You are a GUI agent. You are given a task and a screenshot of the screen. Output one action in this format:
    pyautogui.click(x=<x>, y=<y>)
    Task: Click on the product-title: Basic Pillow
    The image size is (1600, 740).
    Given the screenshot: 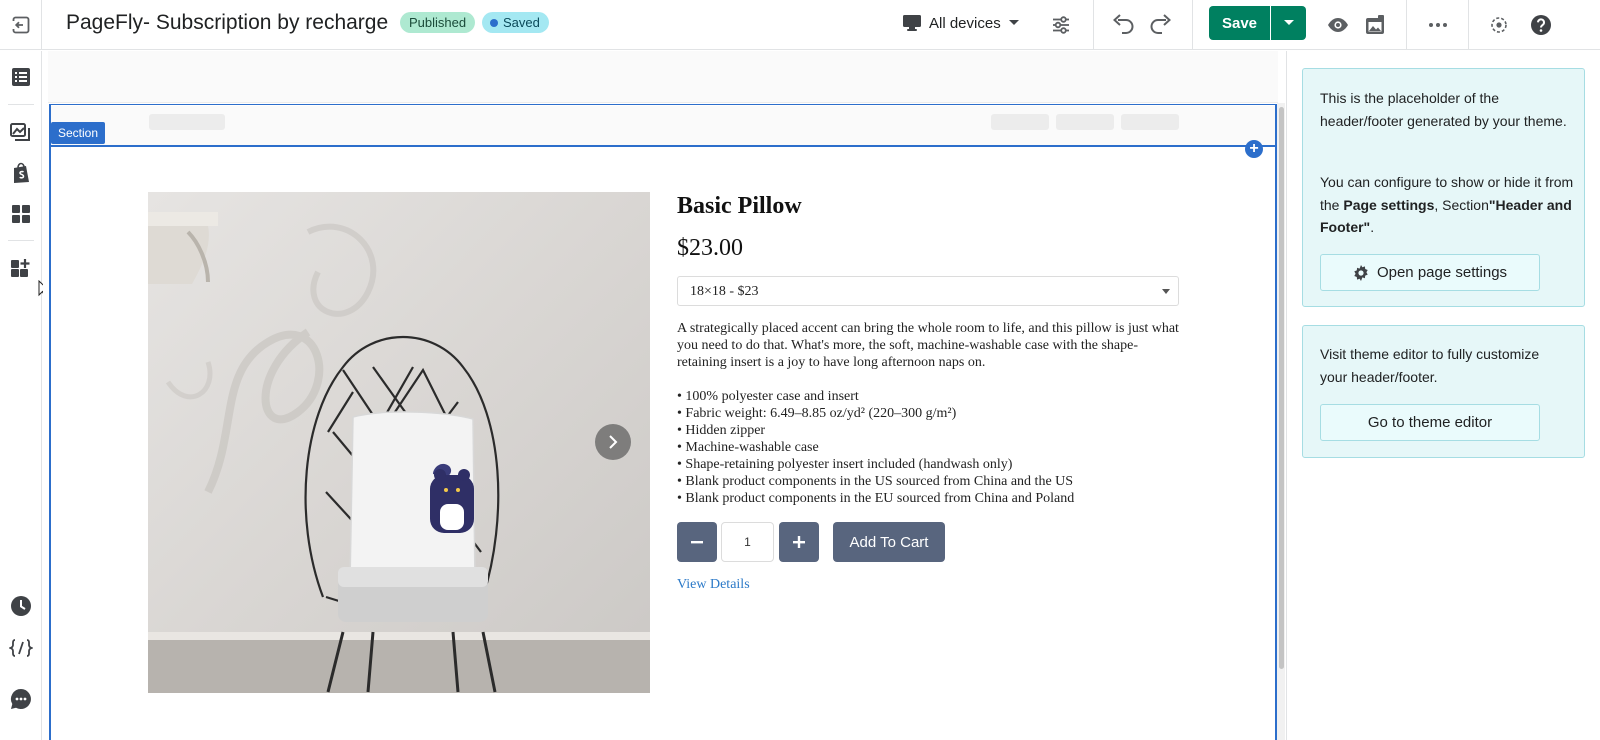 What is the action you would take?
    pyautogui.click(x=739, y=206)
    